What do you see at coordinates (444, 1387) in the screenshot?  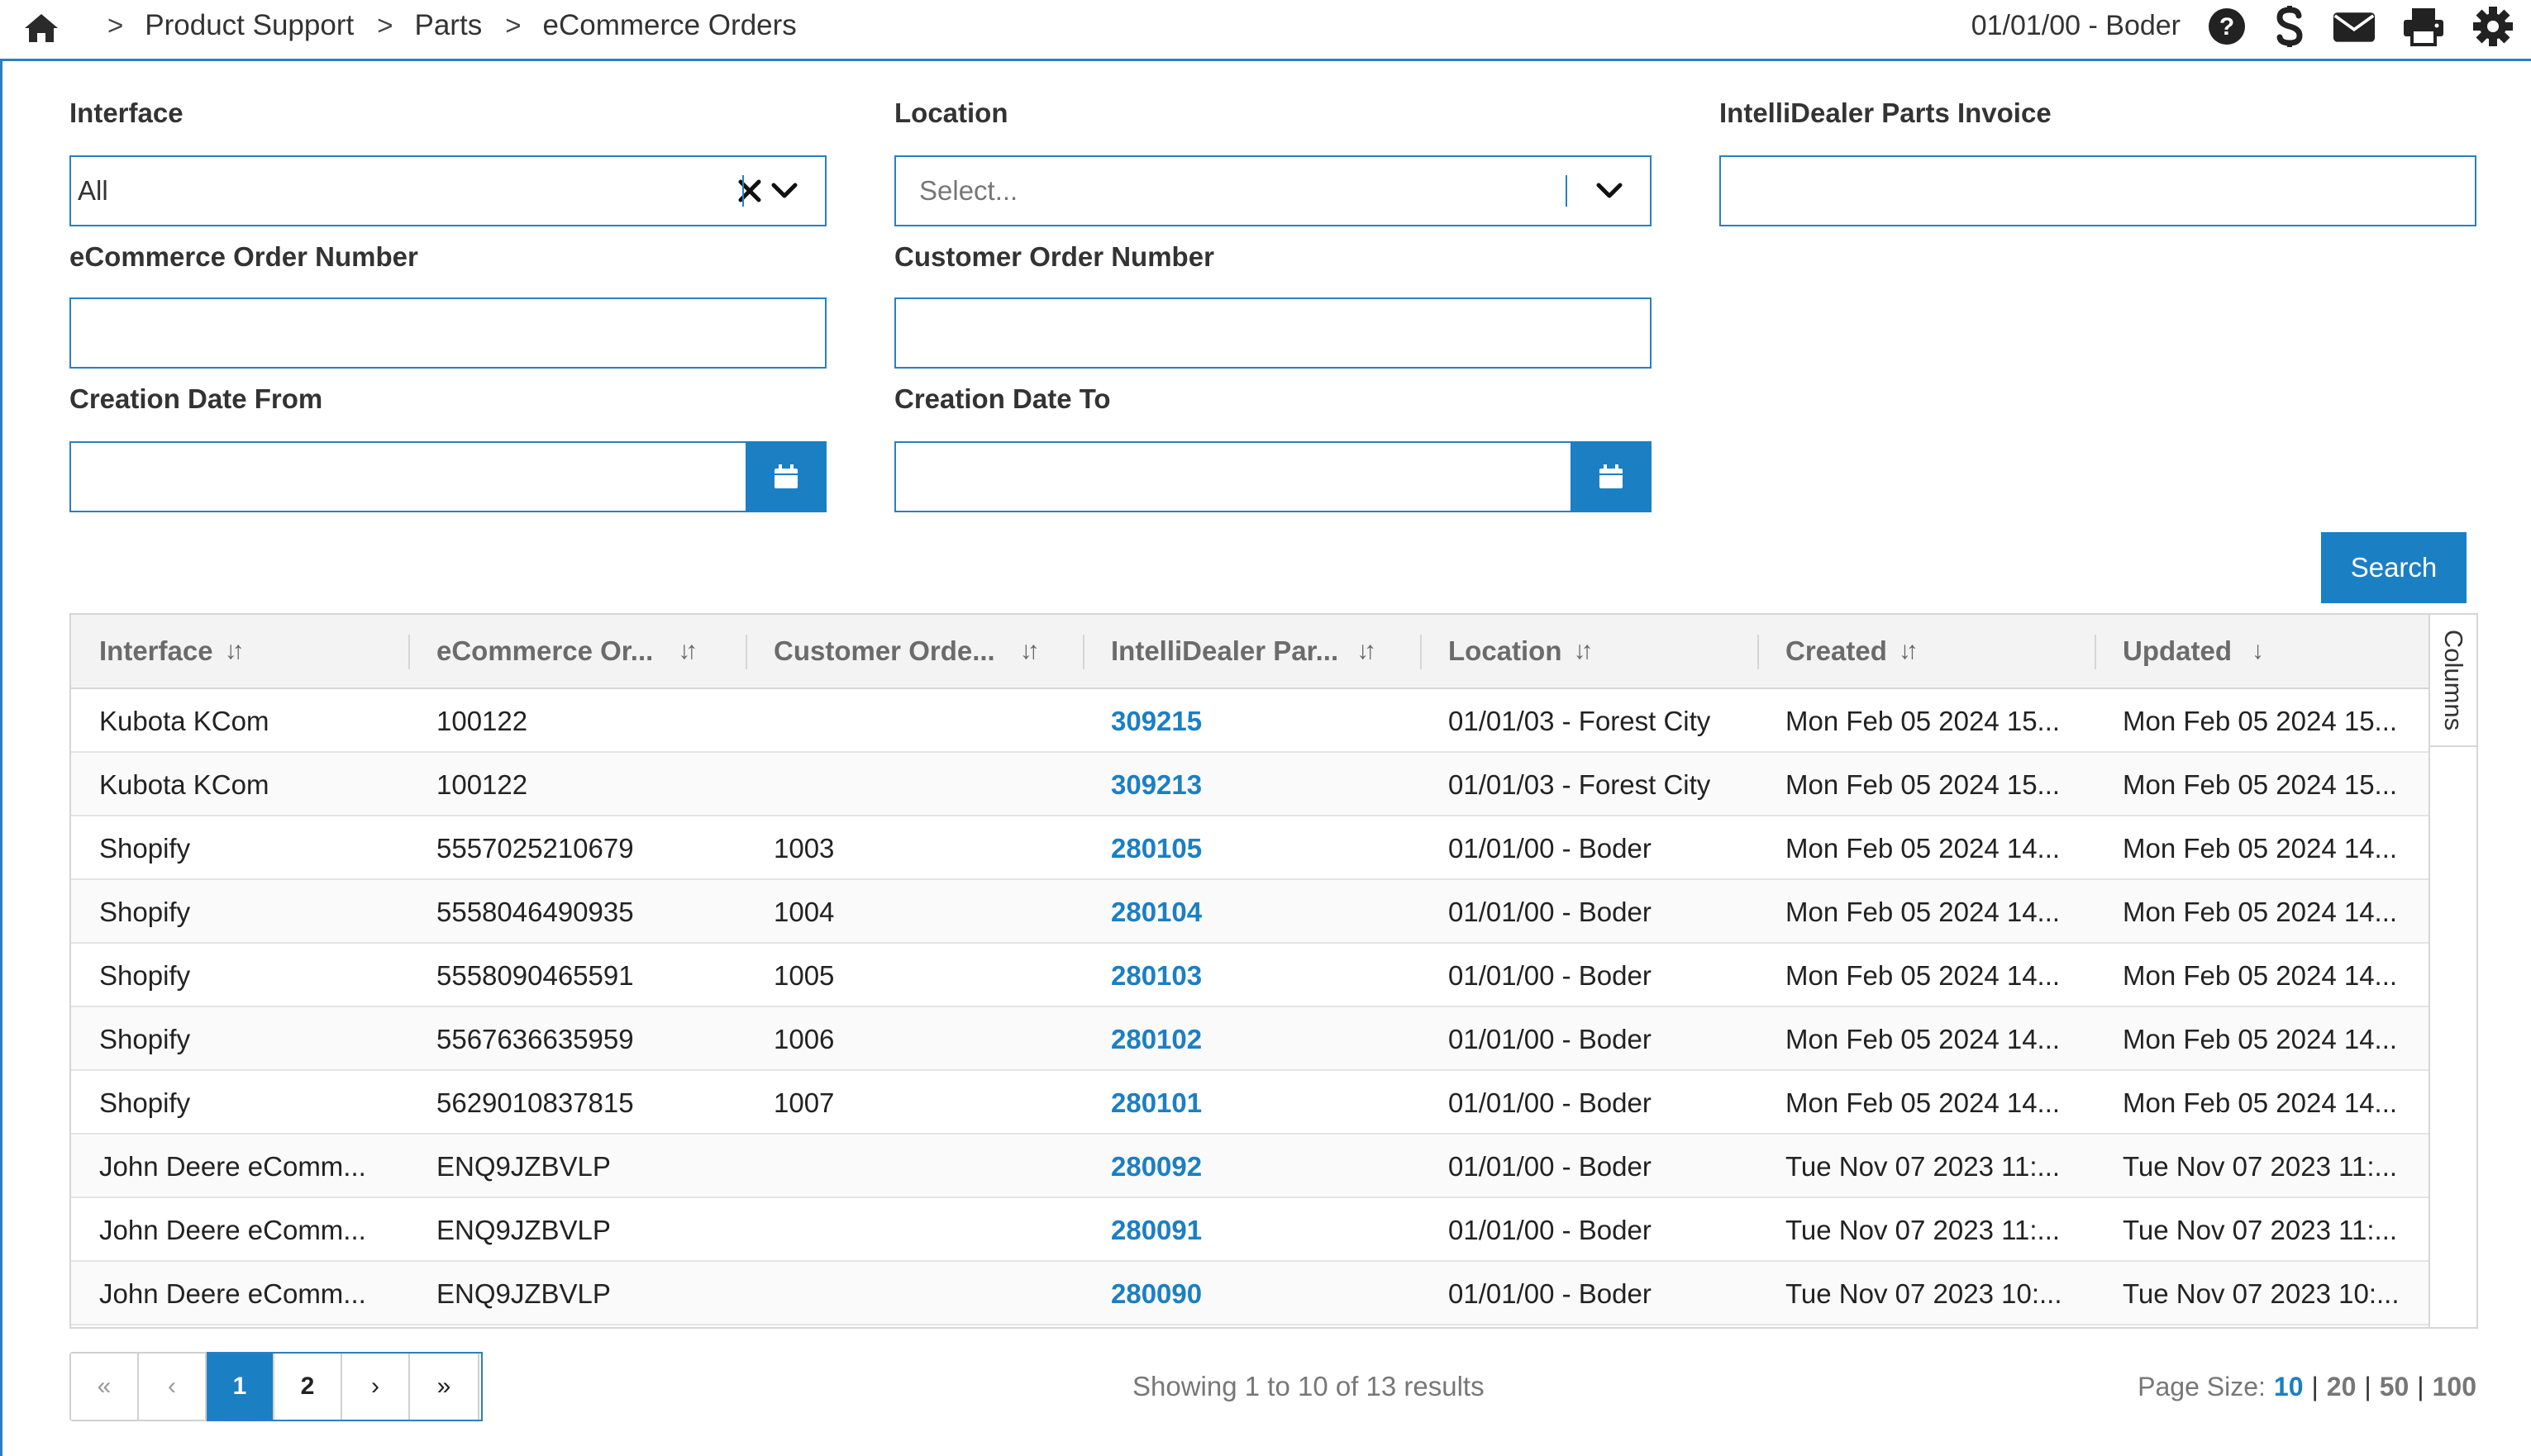 I see `last-page-button: »` at bounding box center [444, 1387].